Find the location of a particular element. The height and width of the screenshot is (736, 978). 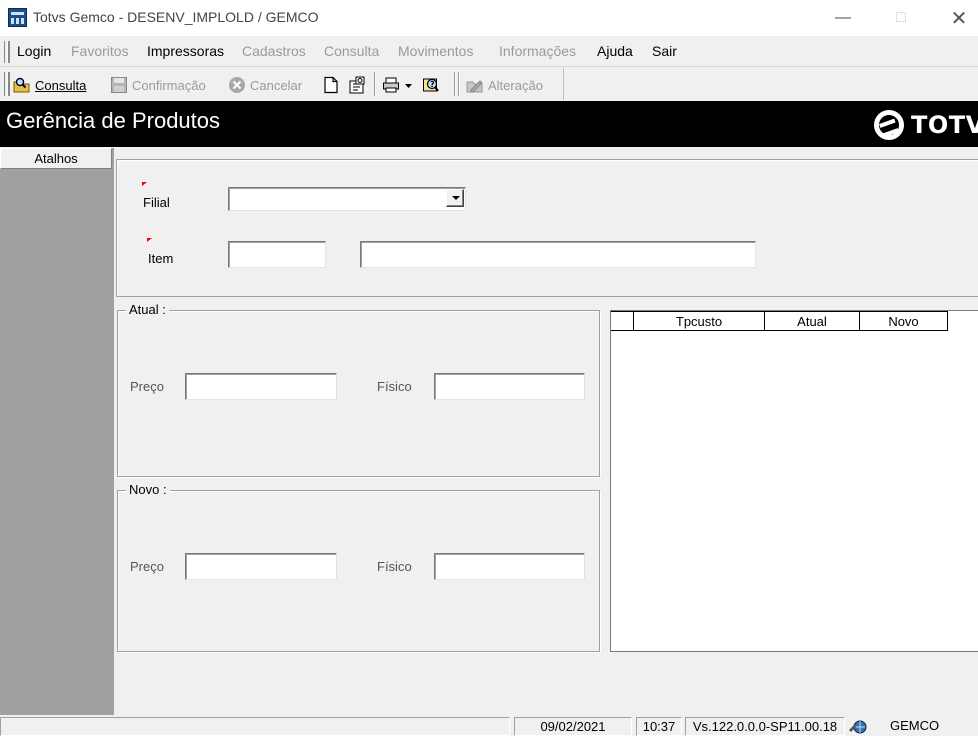

printer-icon is located at coordinates (391, 85).